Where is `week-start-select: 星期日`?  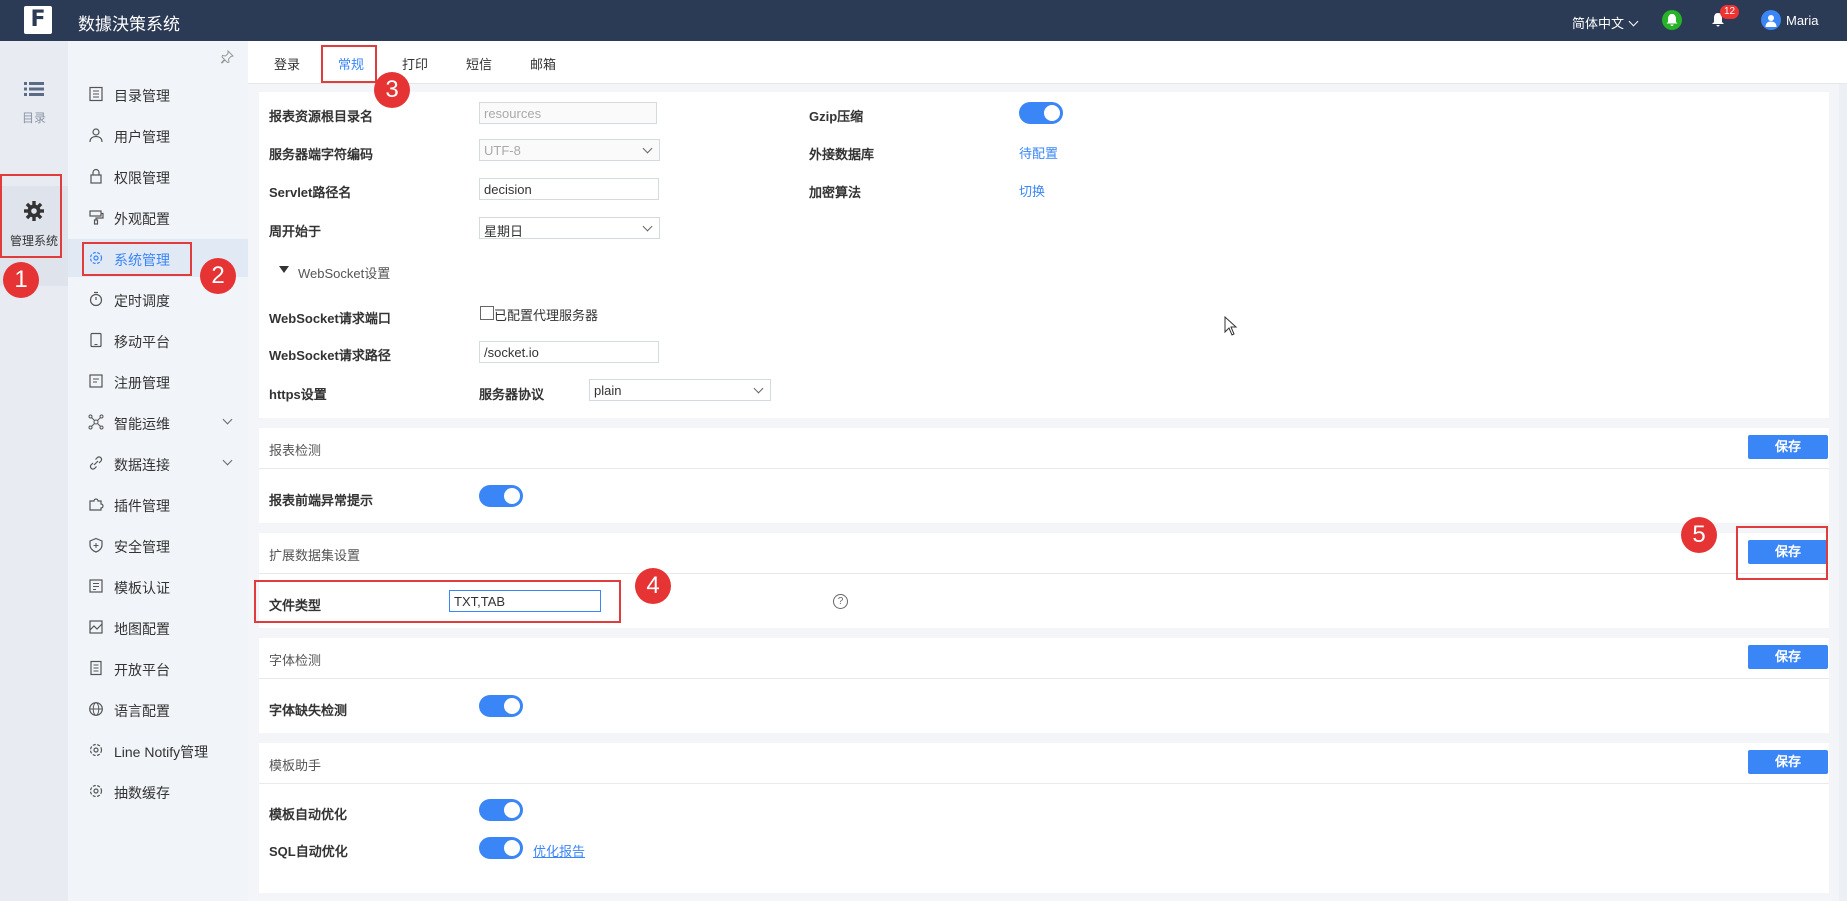 week-start-select: 星期日 is located at coordinates (569, 228).